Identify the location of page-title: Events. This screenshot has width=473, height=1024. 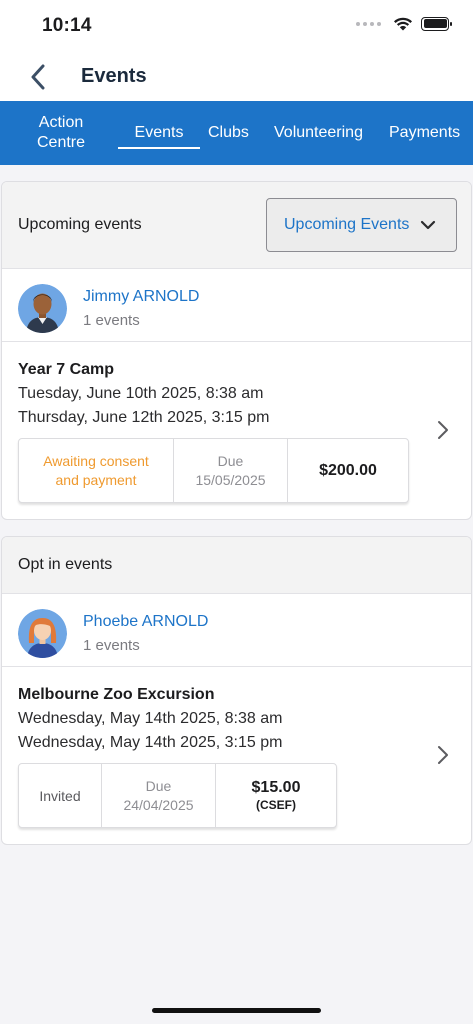
(114, 76).